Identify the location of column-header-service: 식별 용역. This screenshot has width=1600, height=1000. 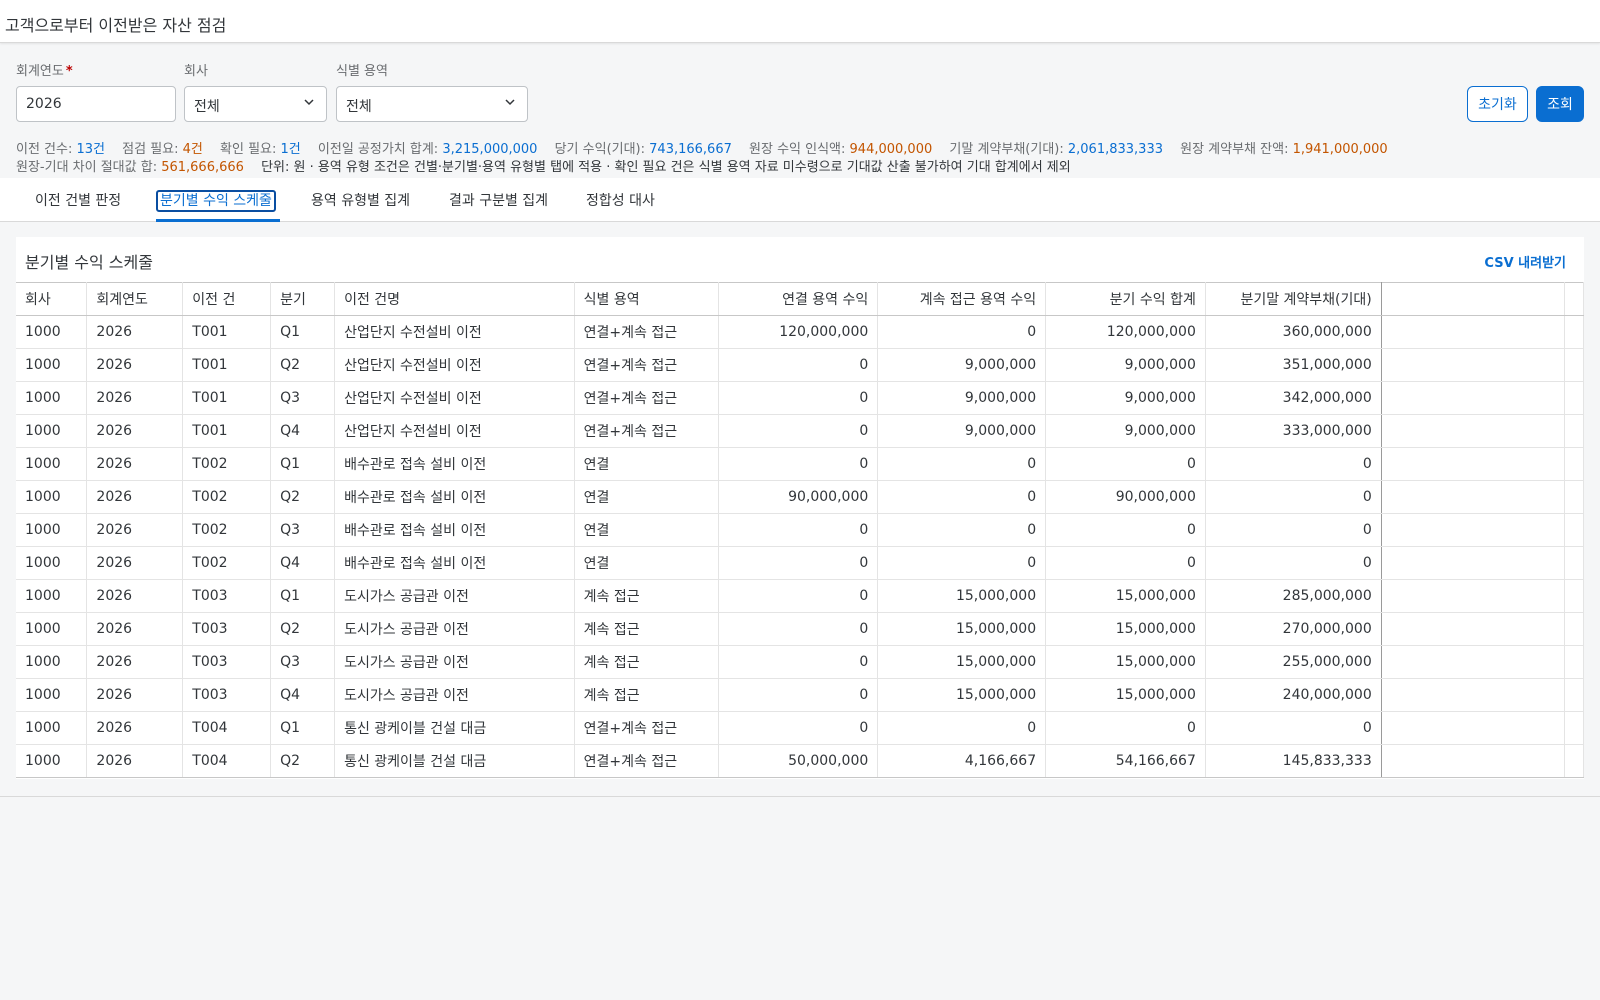
(646, 299).